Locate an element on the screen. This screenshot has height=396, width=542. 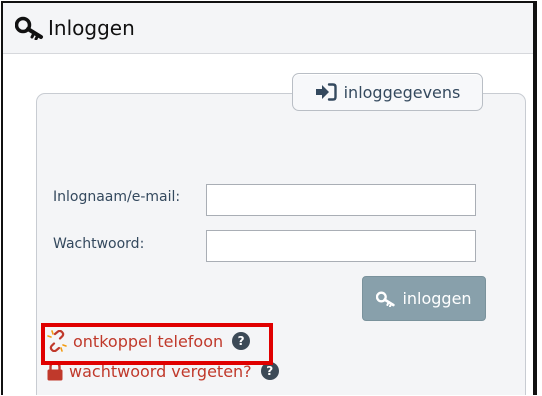
credentials-toggle-label: inloggegevens is located at coordinates (402, 92).